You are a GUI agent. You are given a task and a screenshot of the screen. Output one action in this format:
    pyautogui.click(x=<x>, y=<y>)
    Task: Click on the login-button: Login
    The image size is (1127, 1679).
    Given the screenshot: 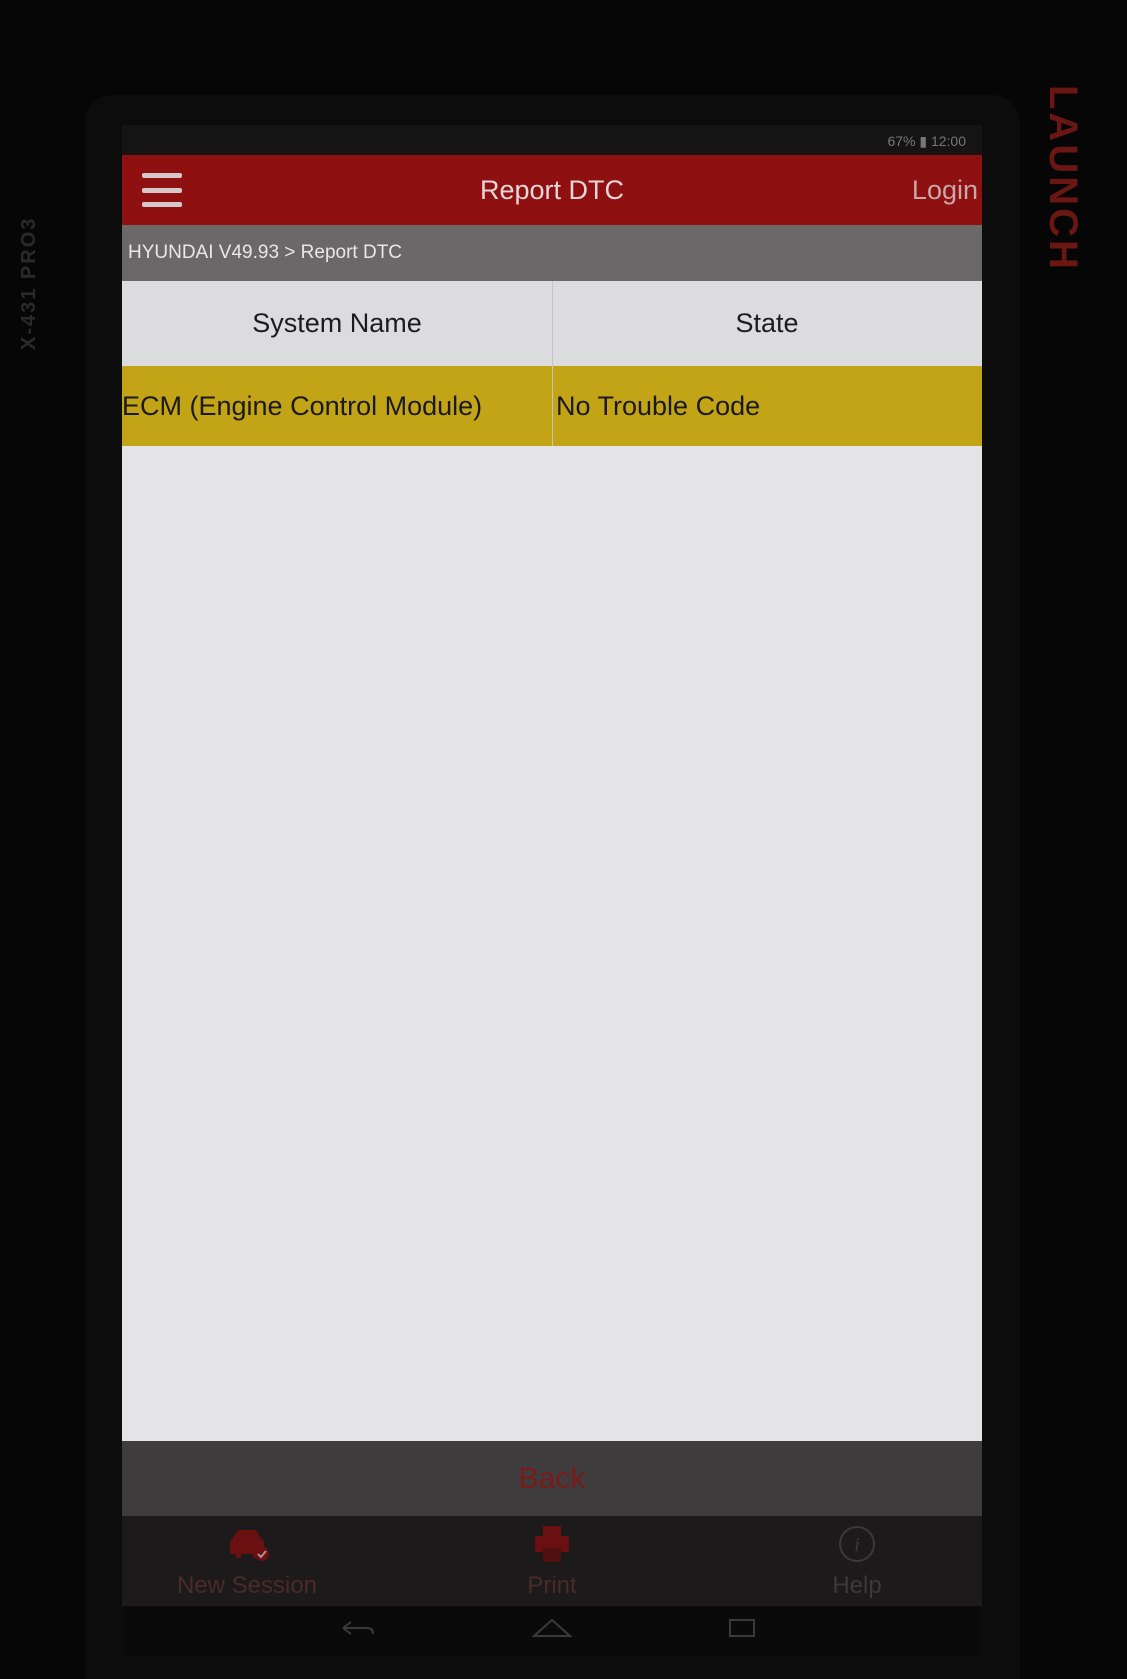 What is the action you would take?
    pyautogui.click(x=945, y=190)
    